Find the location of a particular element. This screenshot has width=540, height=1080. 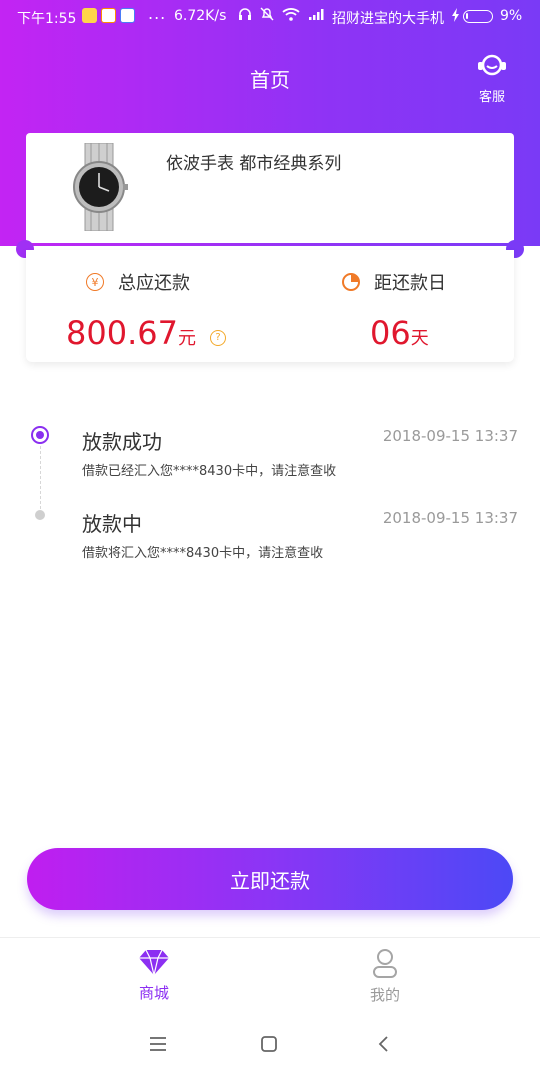

timeline-desc: 借款将汇入您****8430卡中，请注意查收 is located at coordinates (203, 553).